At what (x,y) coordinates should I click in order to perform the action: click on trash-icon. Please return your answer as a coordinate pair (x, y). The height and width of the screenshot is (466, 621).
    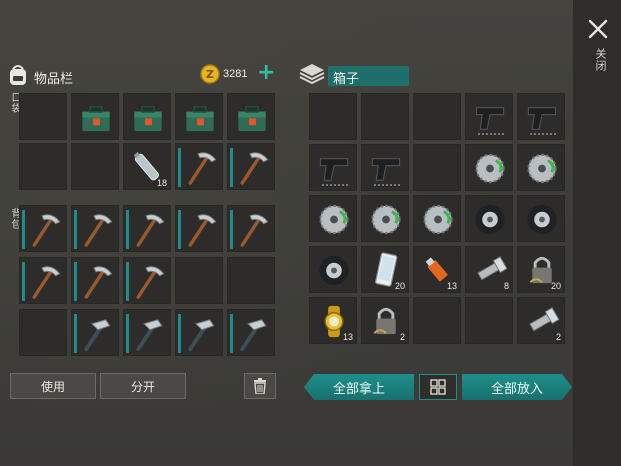
    Looking at the image, I should click on (260, 386).